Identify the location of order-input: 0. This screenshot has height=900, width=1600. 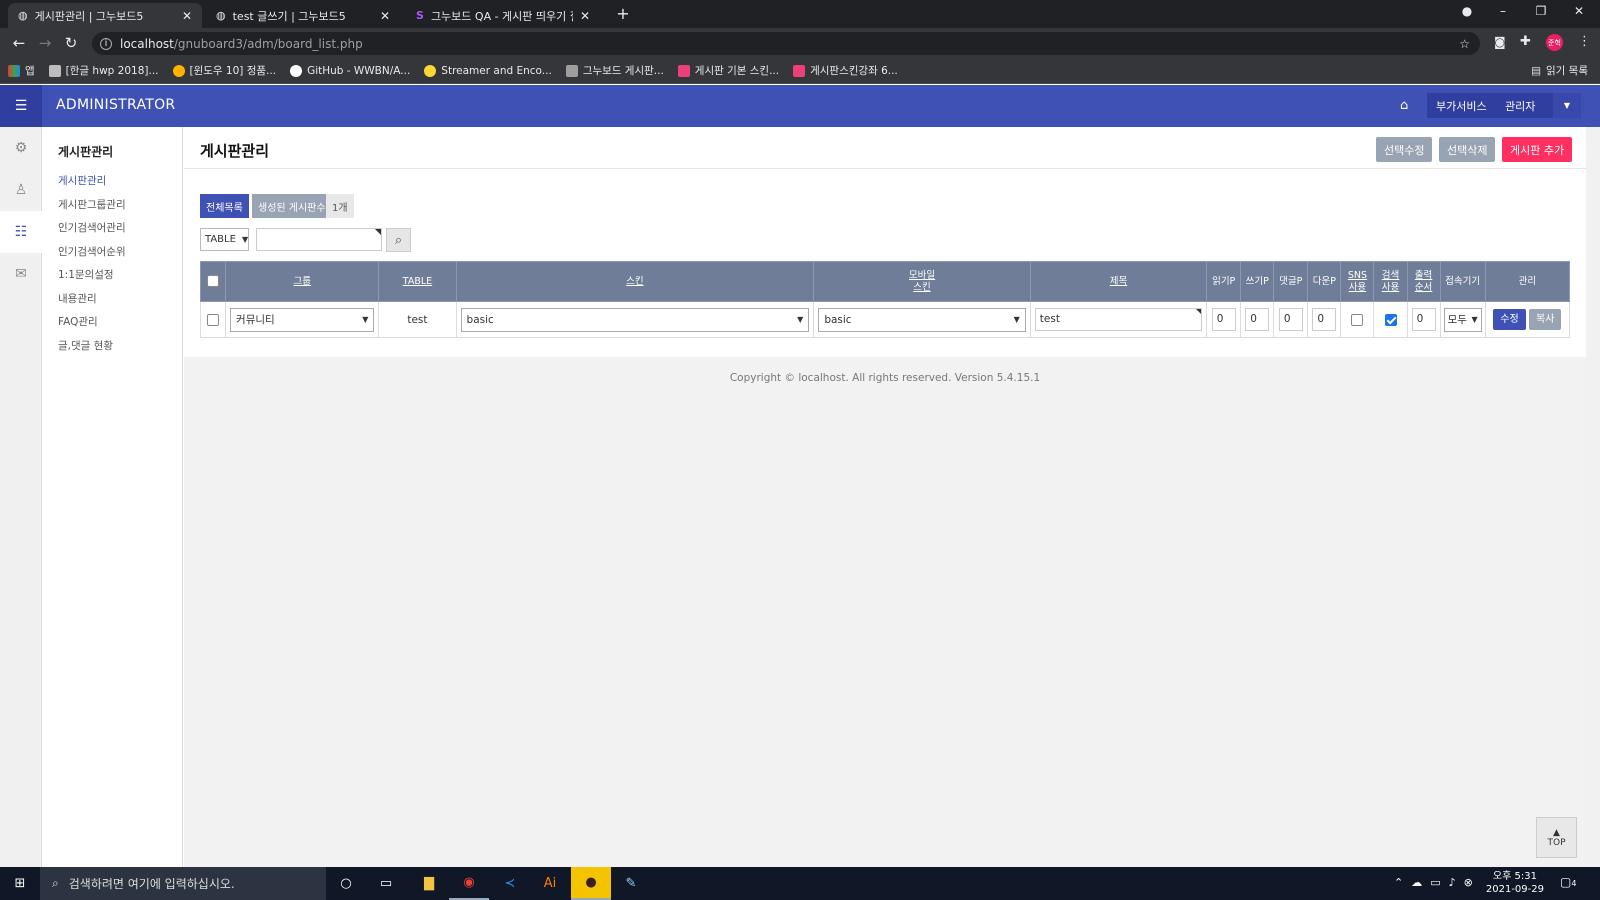
(1423, 319).